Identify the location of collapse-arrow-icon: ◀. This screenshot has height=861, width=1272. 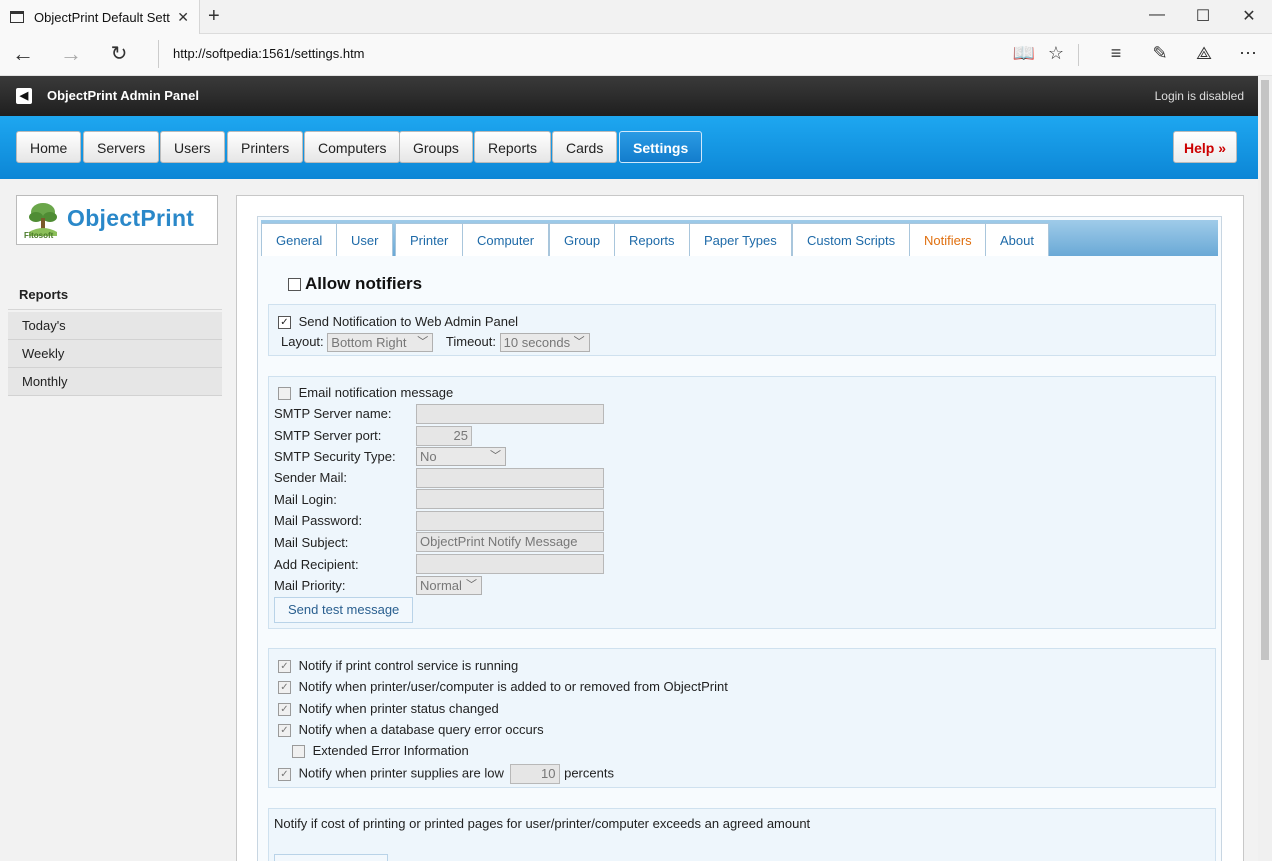
(24, 96).